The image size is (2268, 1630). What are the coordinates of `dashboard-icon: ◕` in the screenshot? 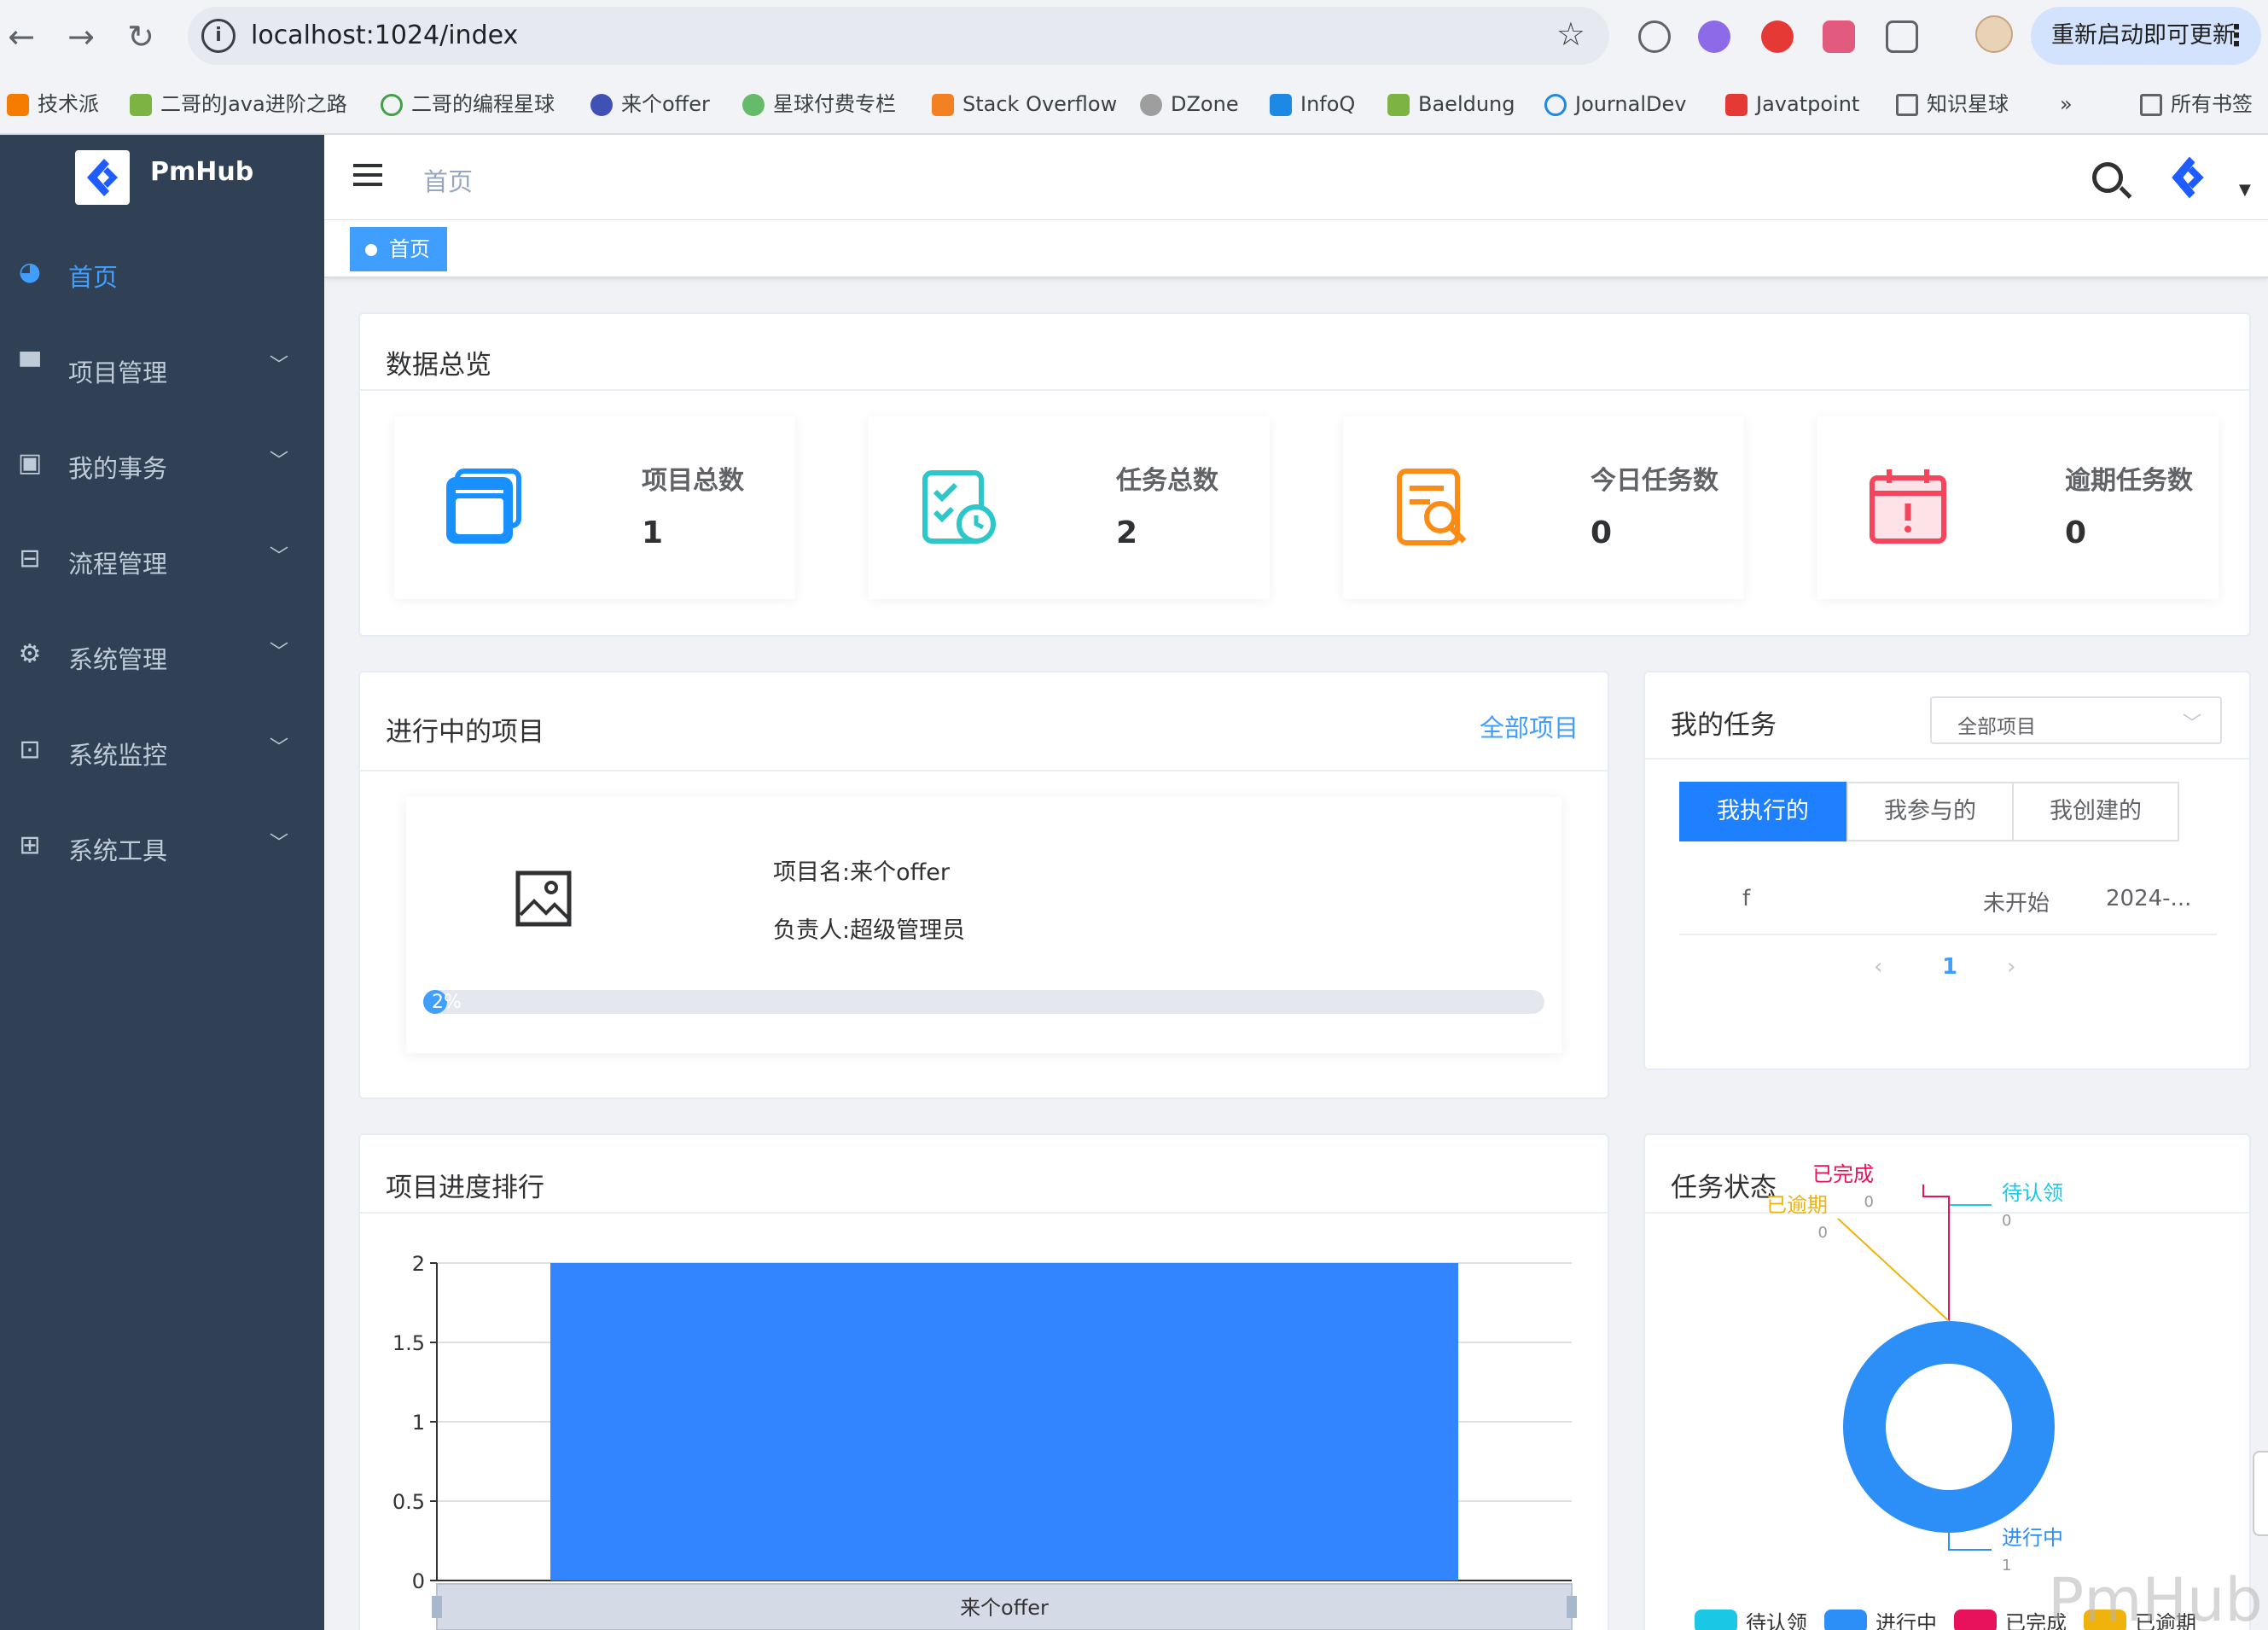 It's located at (30, 272).